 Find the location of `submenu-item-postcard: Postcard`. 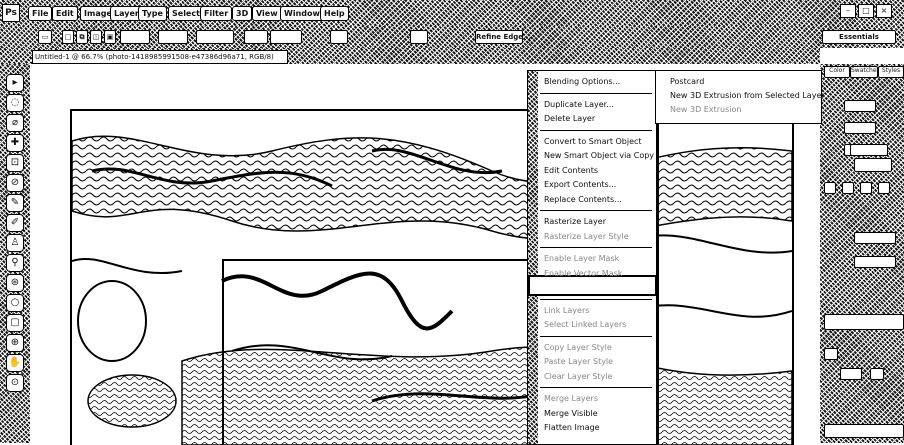

submenu-item-postcard: Postcard is located at coordinates (687, 82).